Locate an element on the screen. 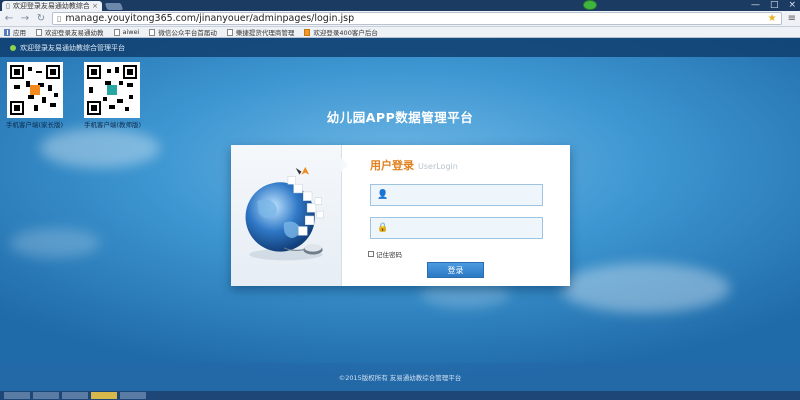 The width and height of the screenshot is (800, 400). arrow-left-icon: ← is located at coordinates (9, 19).